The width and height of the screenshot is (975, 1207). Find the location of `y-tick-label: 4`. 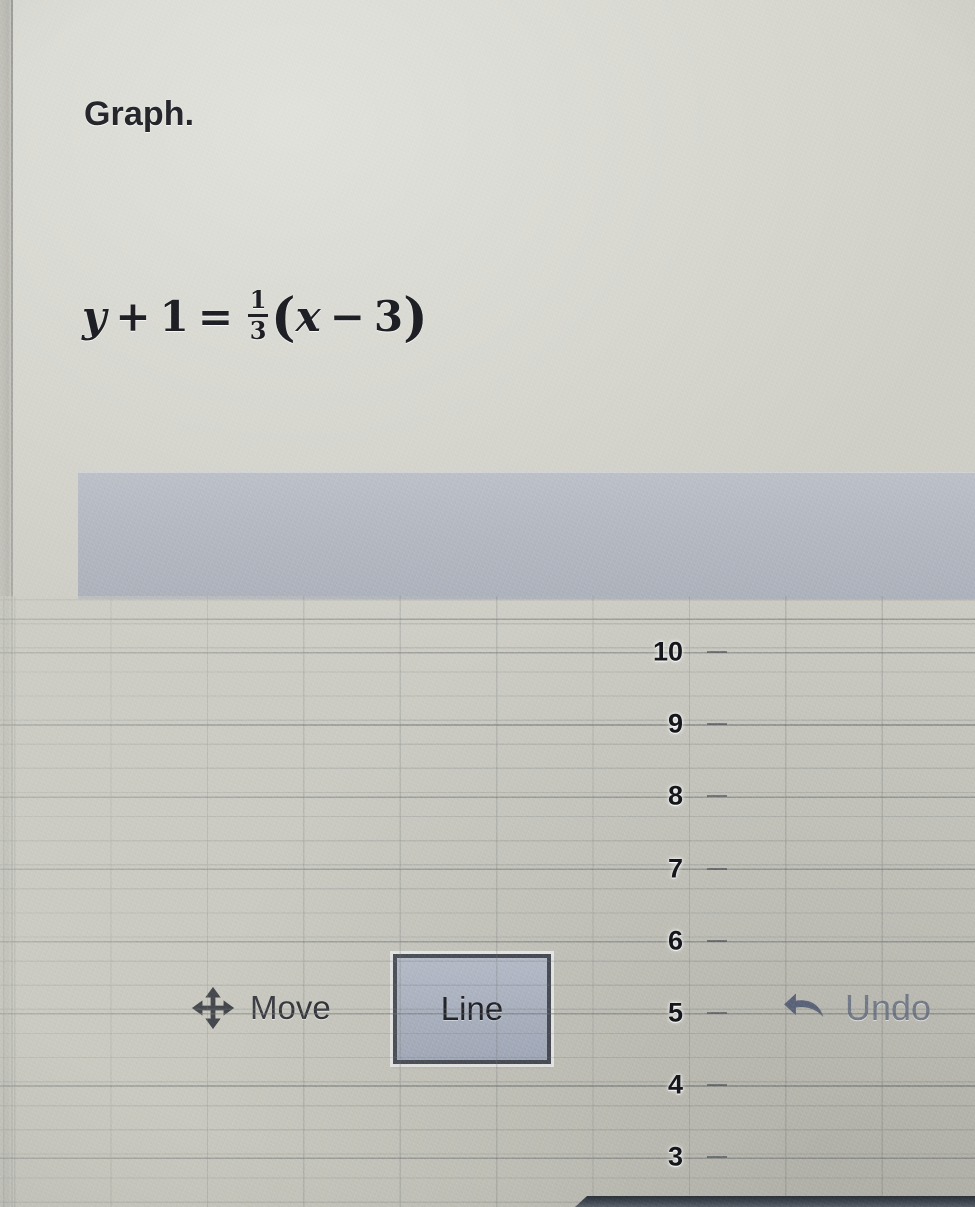

y-tick-label: 4 is located at coordinates (675, 1084).